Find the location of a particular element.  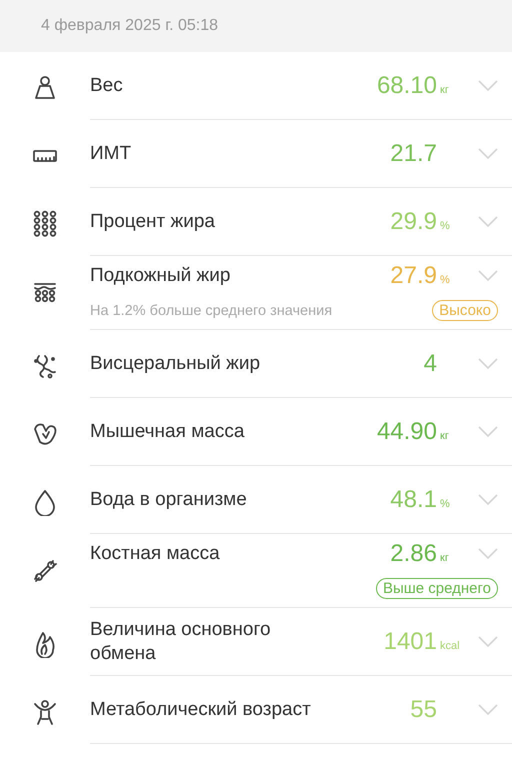

metric-label: Вес is located at coordinates (107, 86).